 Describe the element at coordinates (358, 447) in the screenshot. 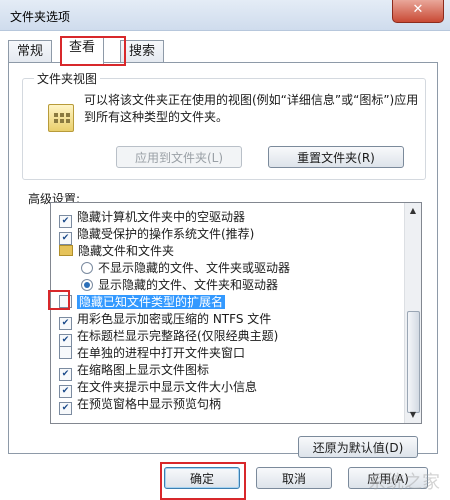

I see `restore-defaults-button: 还原为默认值(D)` at that location.